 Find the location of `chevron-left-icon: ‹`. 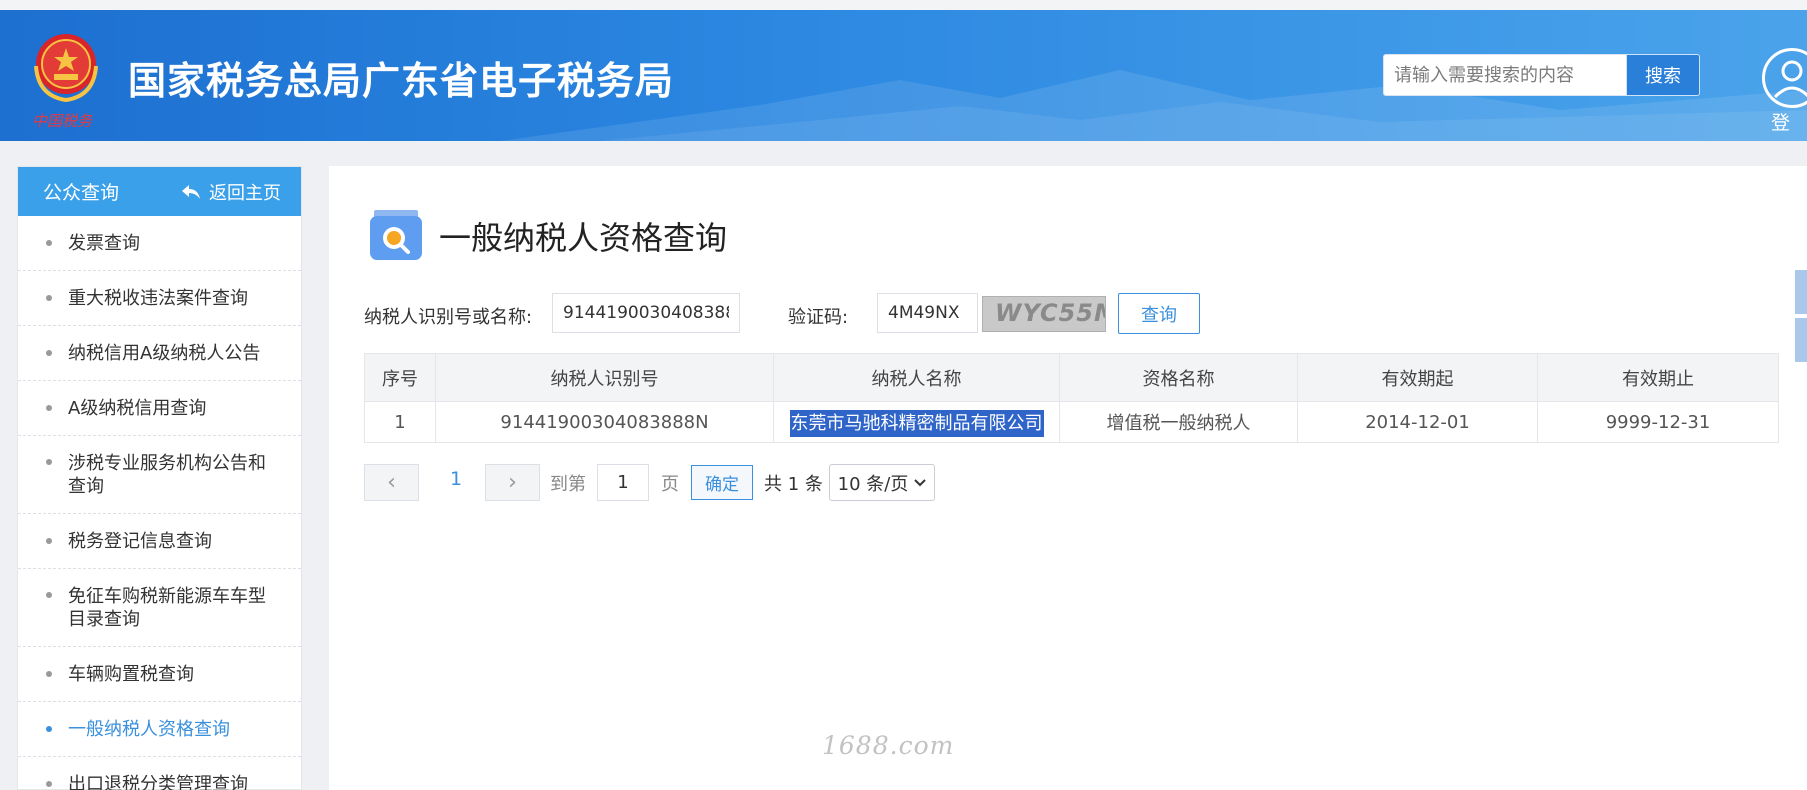

chevron-left-icon: ‹ is located at coordinates (391, 482).